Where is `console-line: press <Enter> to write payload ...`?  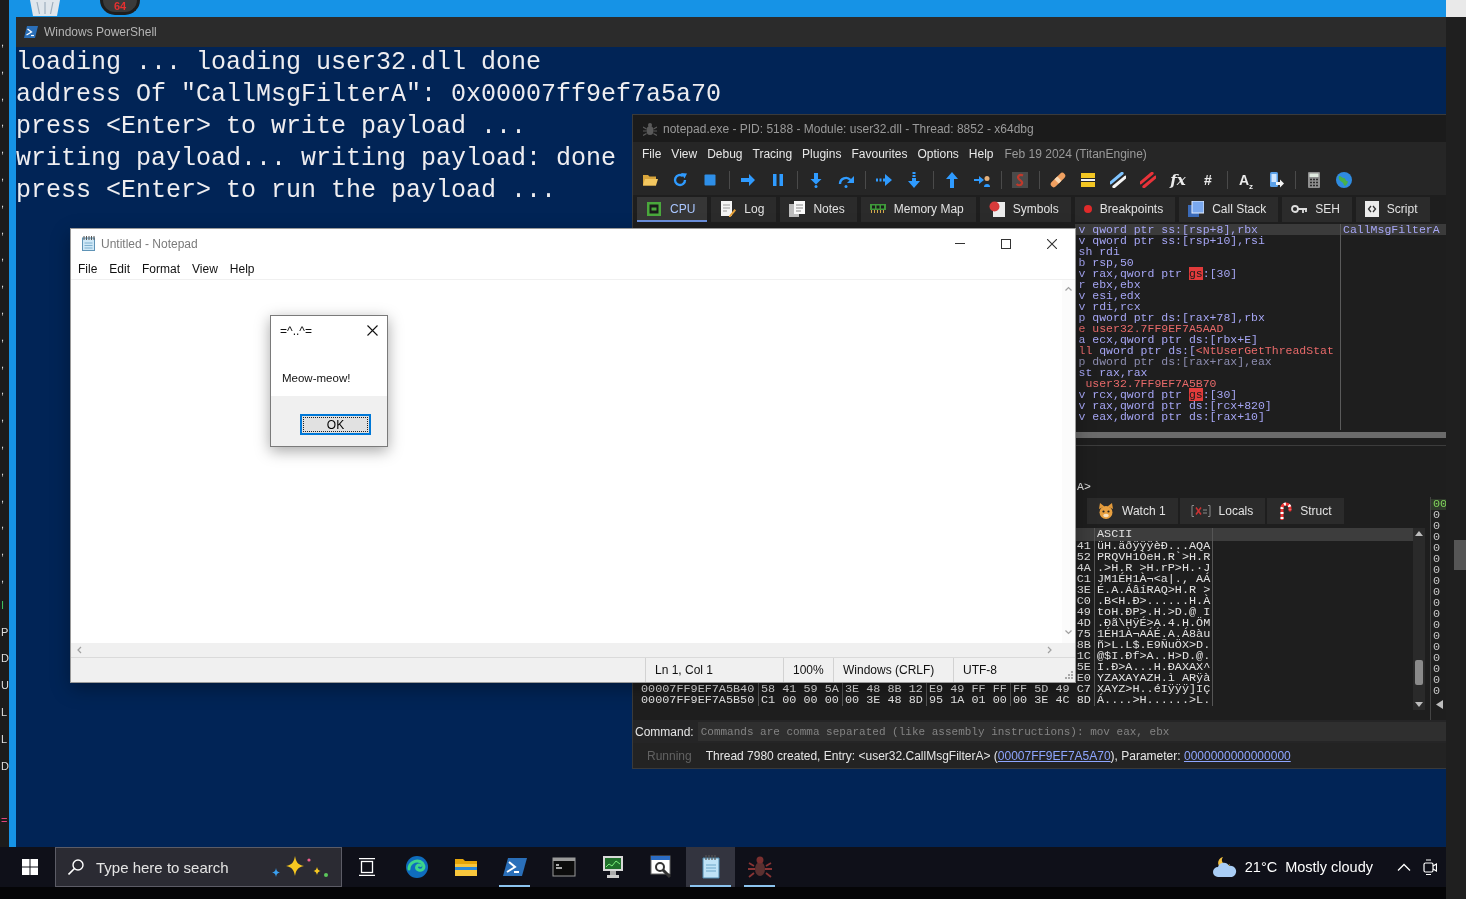
console-line: press <Enter> to write payload ... is located at coordinates (271, 127).